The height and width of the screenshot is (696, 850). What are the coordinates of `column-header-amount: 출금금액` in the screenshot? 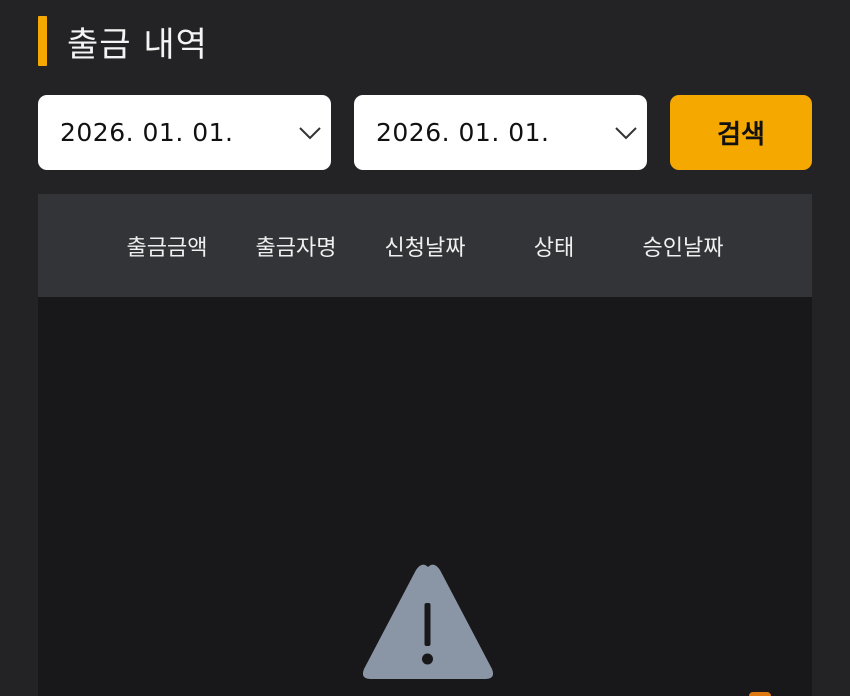 It's located at (167, 248).